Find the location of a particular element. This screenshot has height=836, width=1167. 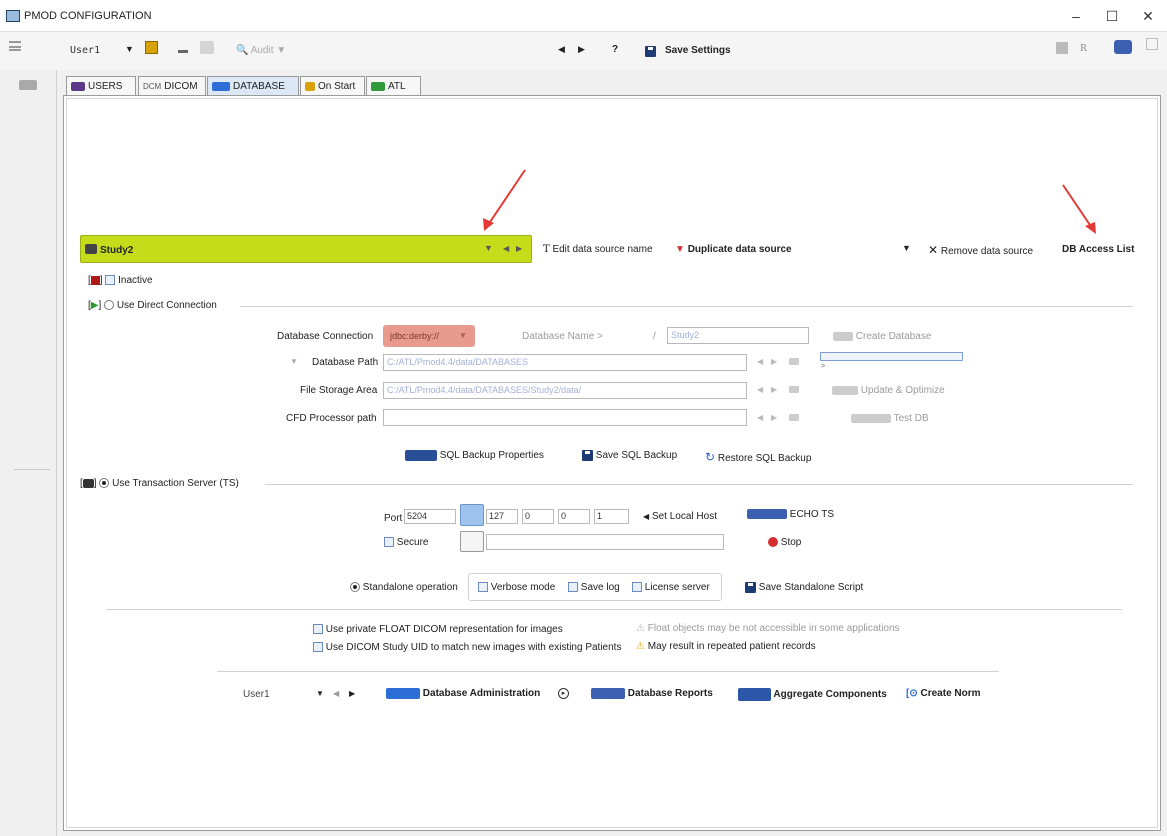

cfd-field is located at coordinates (565, 417).